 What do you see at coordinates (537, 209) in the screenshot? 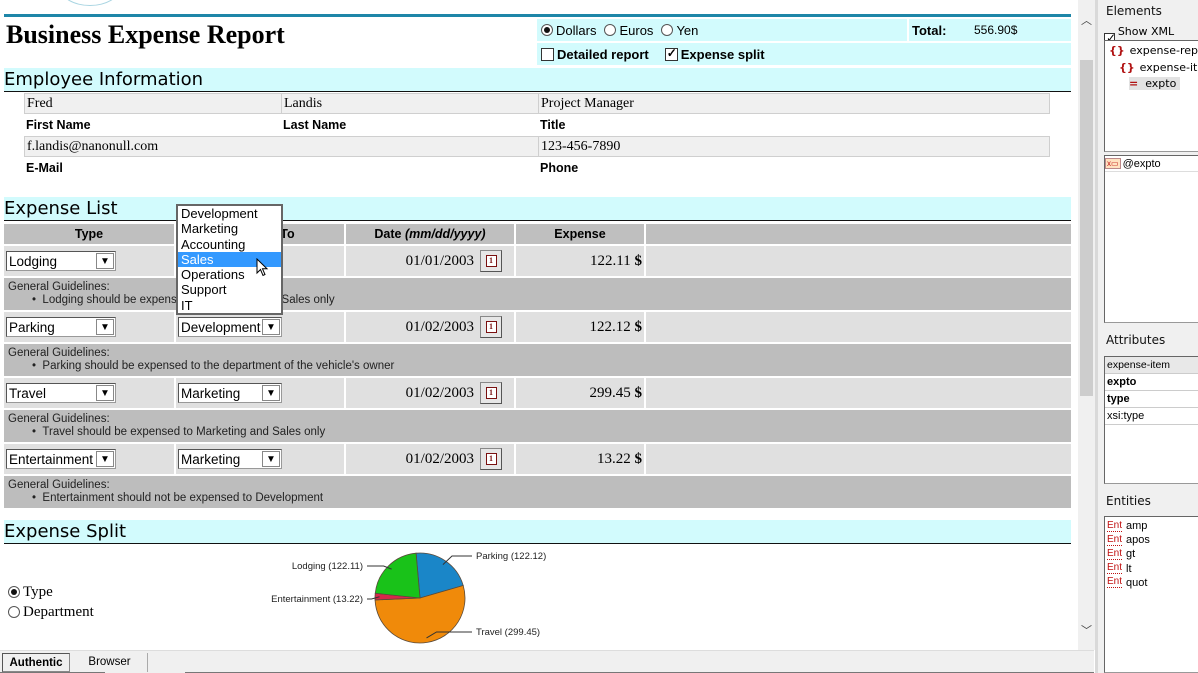
I see `expense-list-title: Expense List` at bounding box center [537, 209].